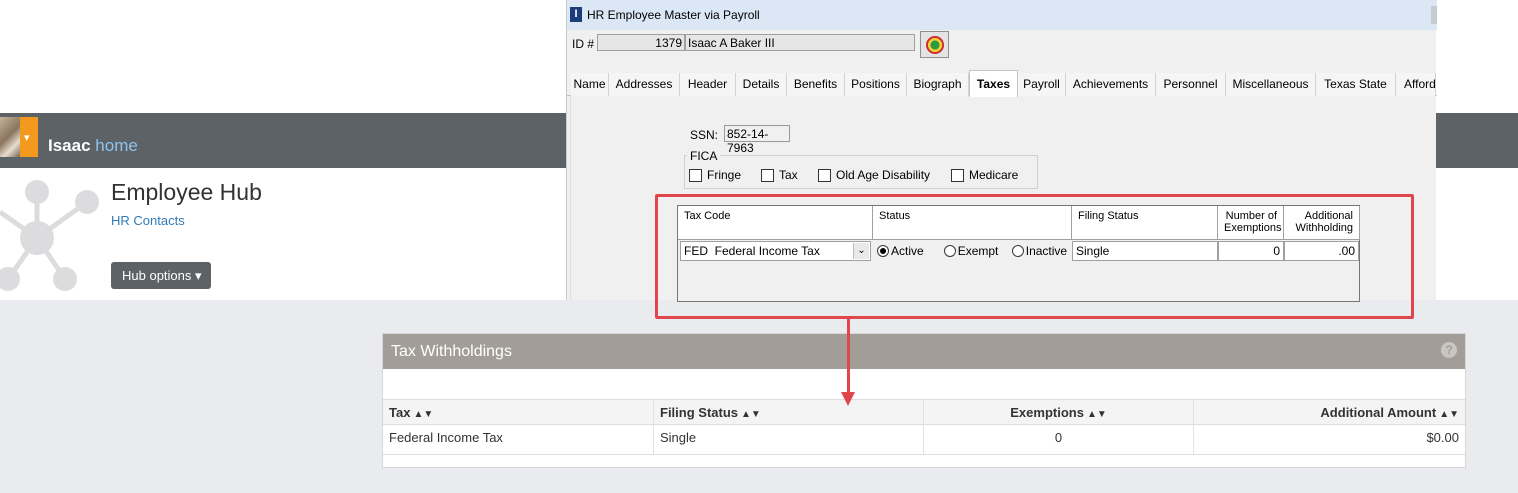 This screenshot has width=1518, height=493. What do you see at coordinates (673, 15) in the screenshot?
I see `window-title: HR Employee Master via Payroll` at bounding box center [673, 15].